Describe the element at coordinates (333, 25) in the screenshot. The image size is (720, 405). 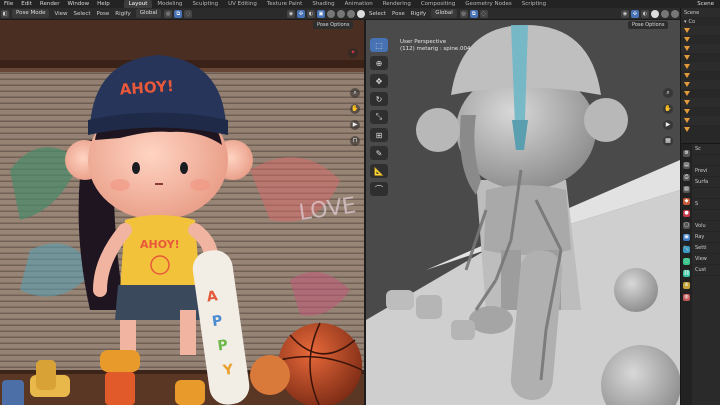
I see `left-pose-options: Pose Options` at that location.